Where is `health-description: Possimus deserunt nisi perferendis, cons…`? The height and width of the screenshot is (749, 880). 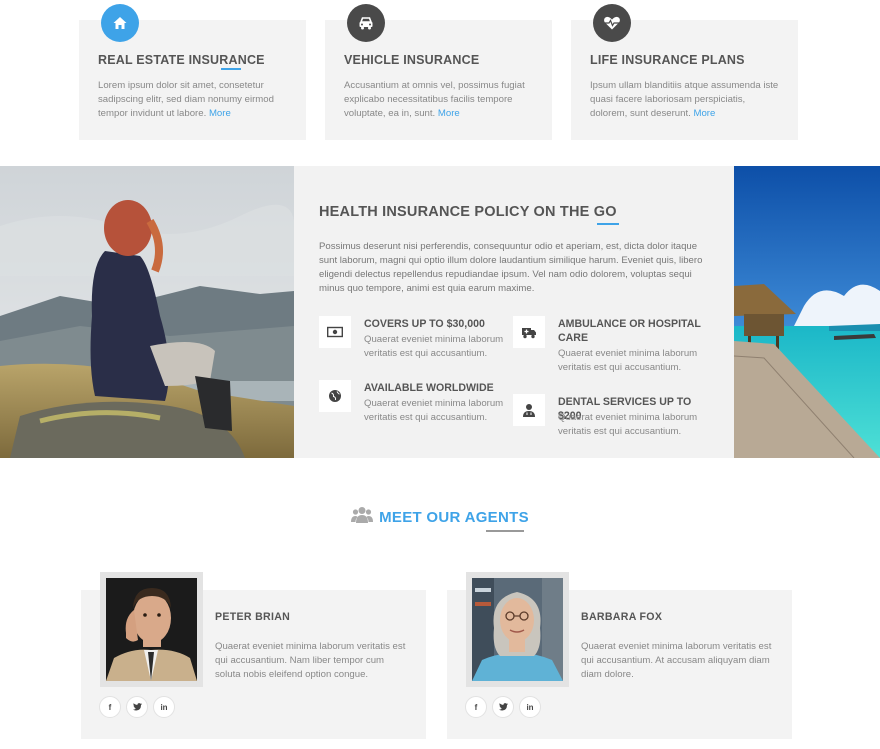
health-description: Possimus deserunt nisi perferendis, cons… is located at coordinates (511, 267).